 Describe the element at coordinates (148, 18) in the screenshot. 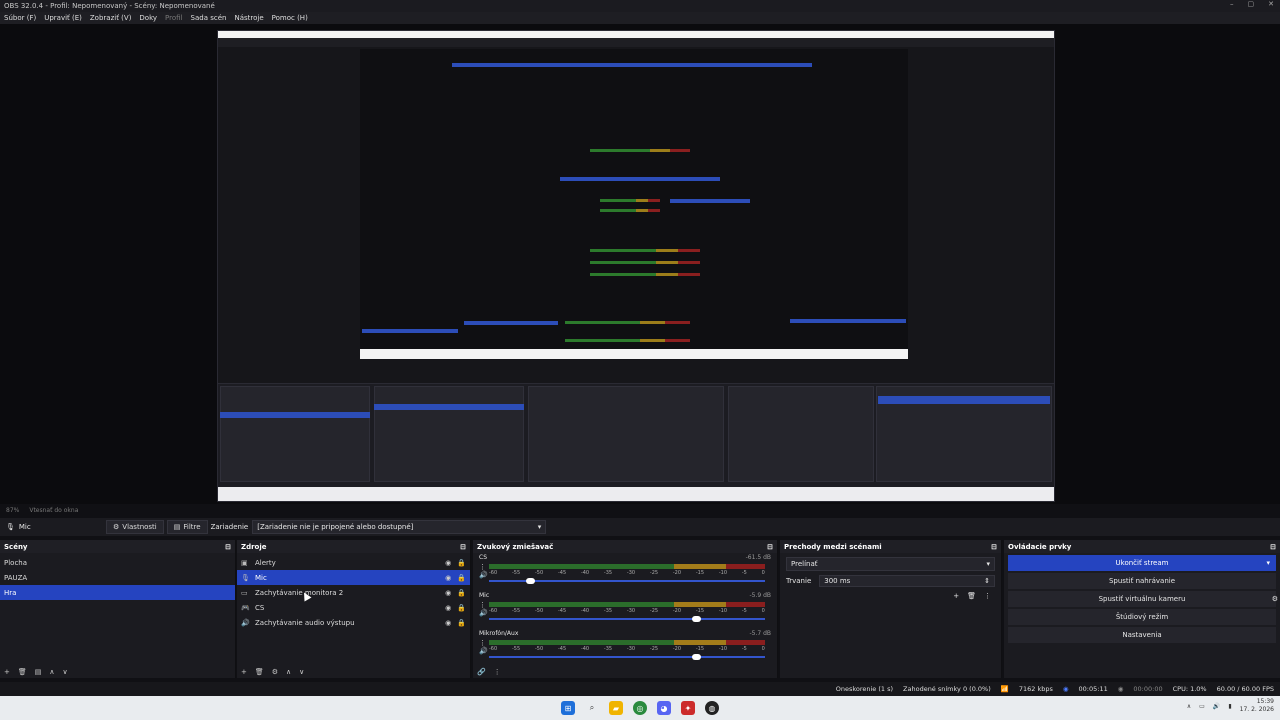

I see `menu-docks: Doky` at that location.